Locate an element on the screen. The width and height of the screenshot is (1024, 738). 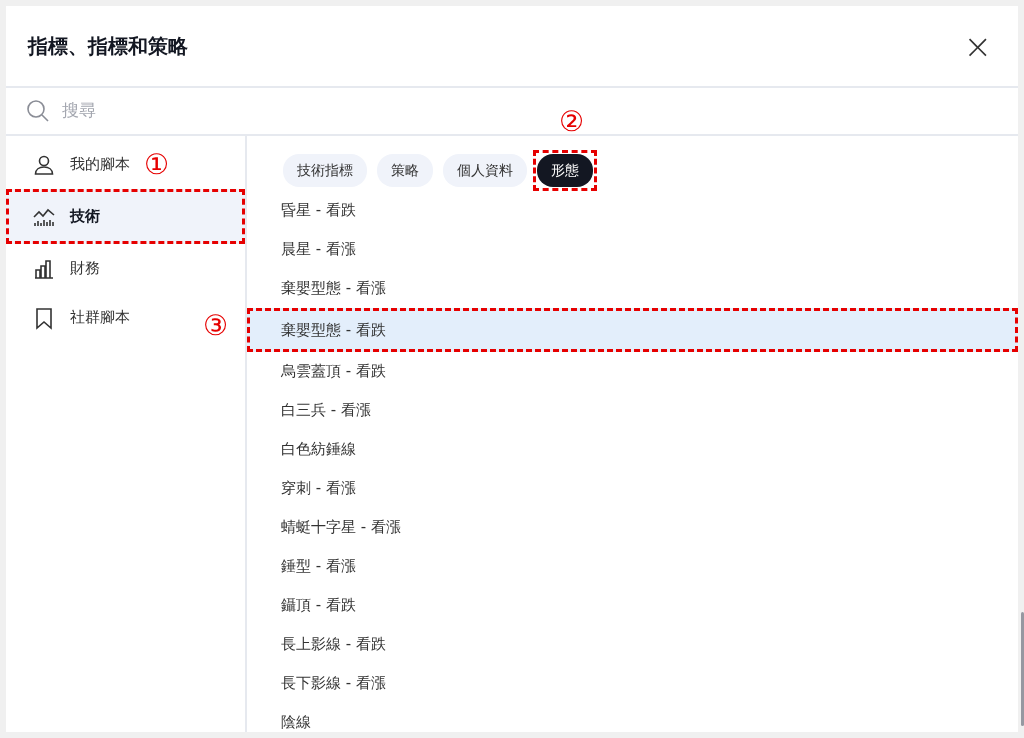
pattern-label: 白三兵 - 看漲 is located at coordinates (326, 411).